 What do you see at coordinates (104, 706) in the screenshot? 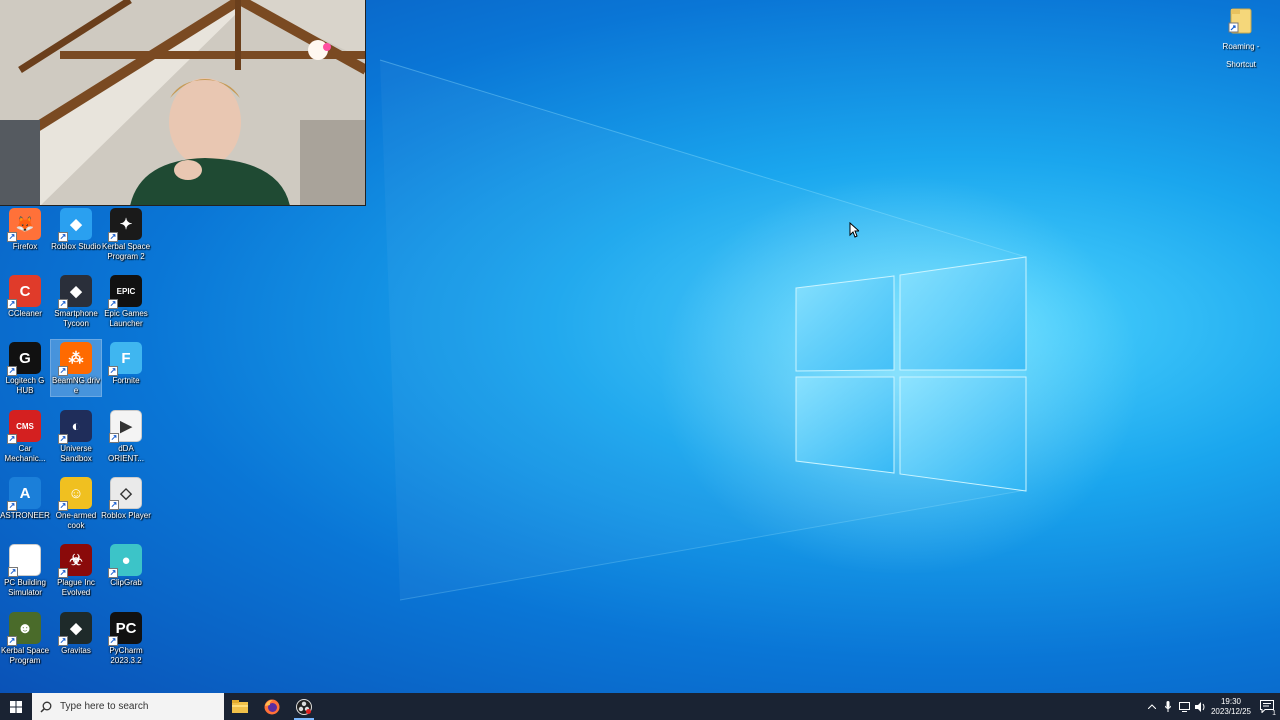
I see `search-placeholder: Type here to search` at bounding box center [104, 706].